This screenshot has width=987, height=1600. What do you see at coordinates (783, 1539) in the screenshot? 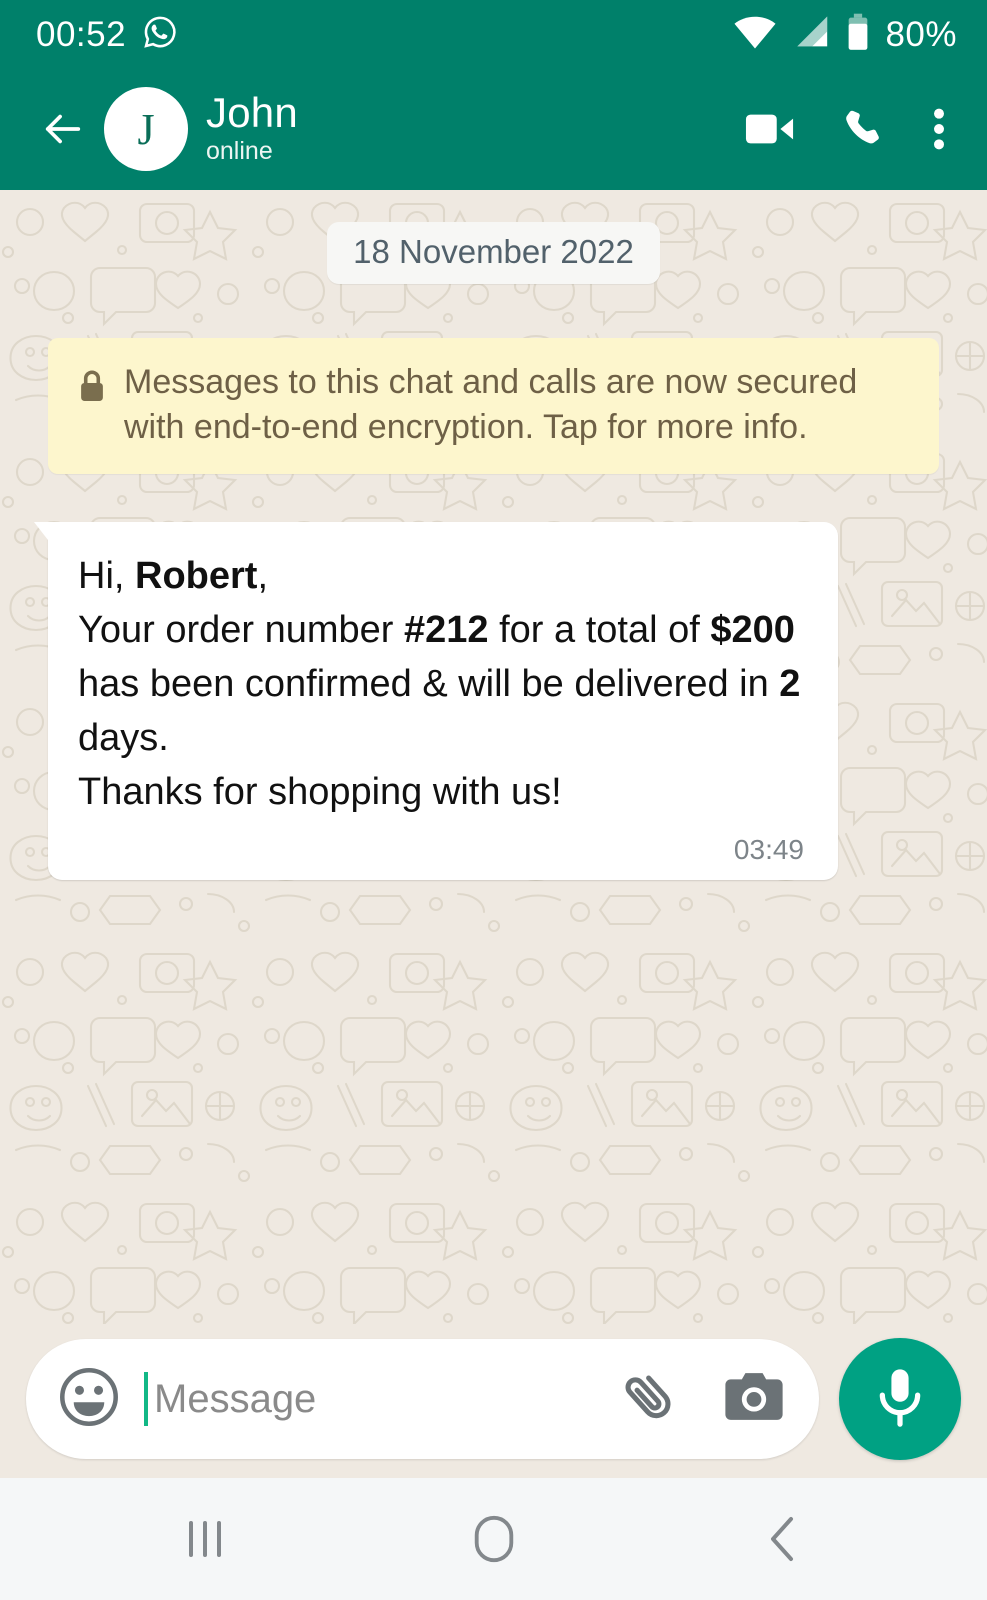
I see `system-back-icon` at bounding box center [783, 1539].